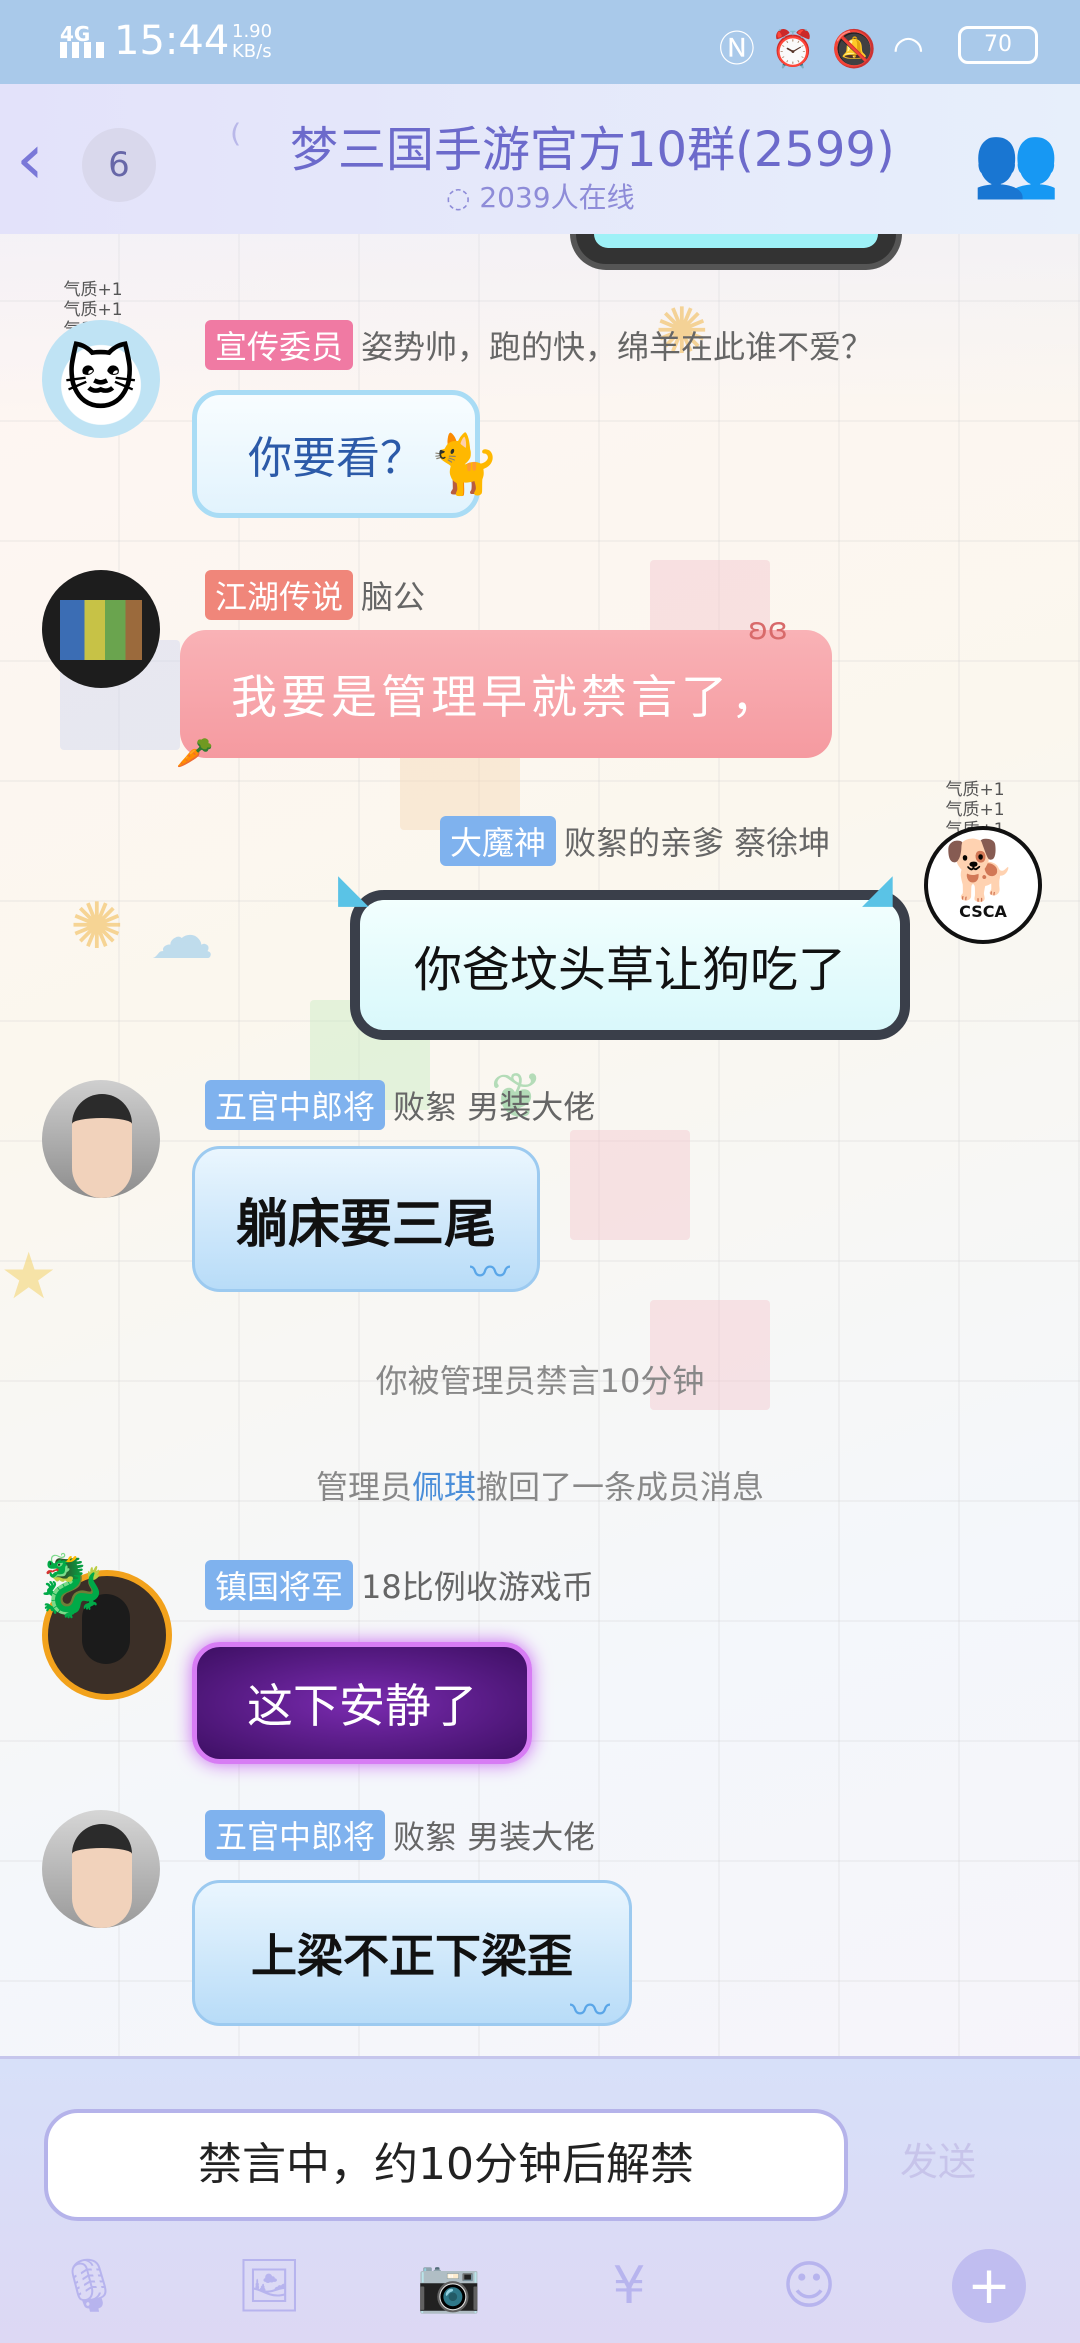 Image resolution: width=1080 pixels, height=2343 pixels. Describe the element at coordinates (269, 2286) in the screenshot. I see `image-icon: 🖼` at that location.